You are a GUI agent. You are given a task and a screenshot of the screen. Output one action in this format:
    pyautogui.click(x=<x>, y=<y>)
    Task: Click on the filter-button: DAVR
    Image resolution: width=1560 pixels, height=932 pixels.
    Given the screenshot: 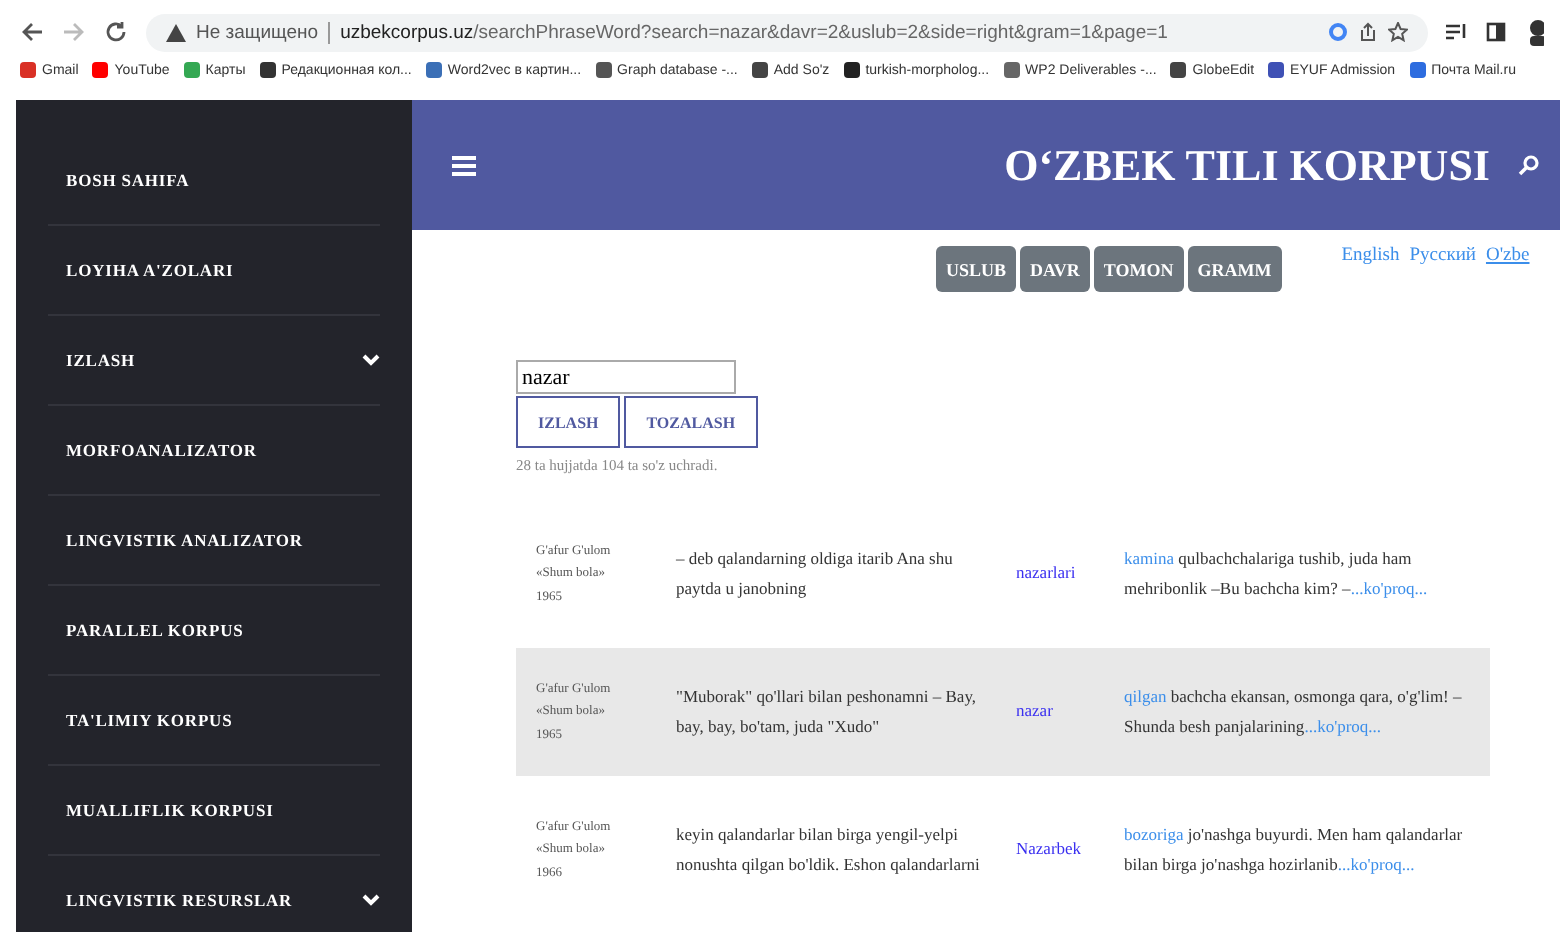 What is the action you would take?
    pyautogui.click(x=1055, y=269)
    